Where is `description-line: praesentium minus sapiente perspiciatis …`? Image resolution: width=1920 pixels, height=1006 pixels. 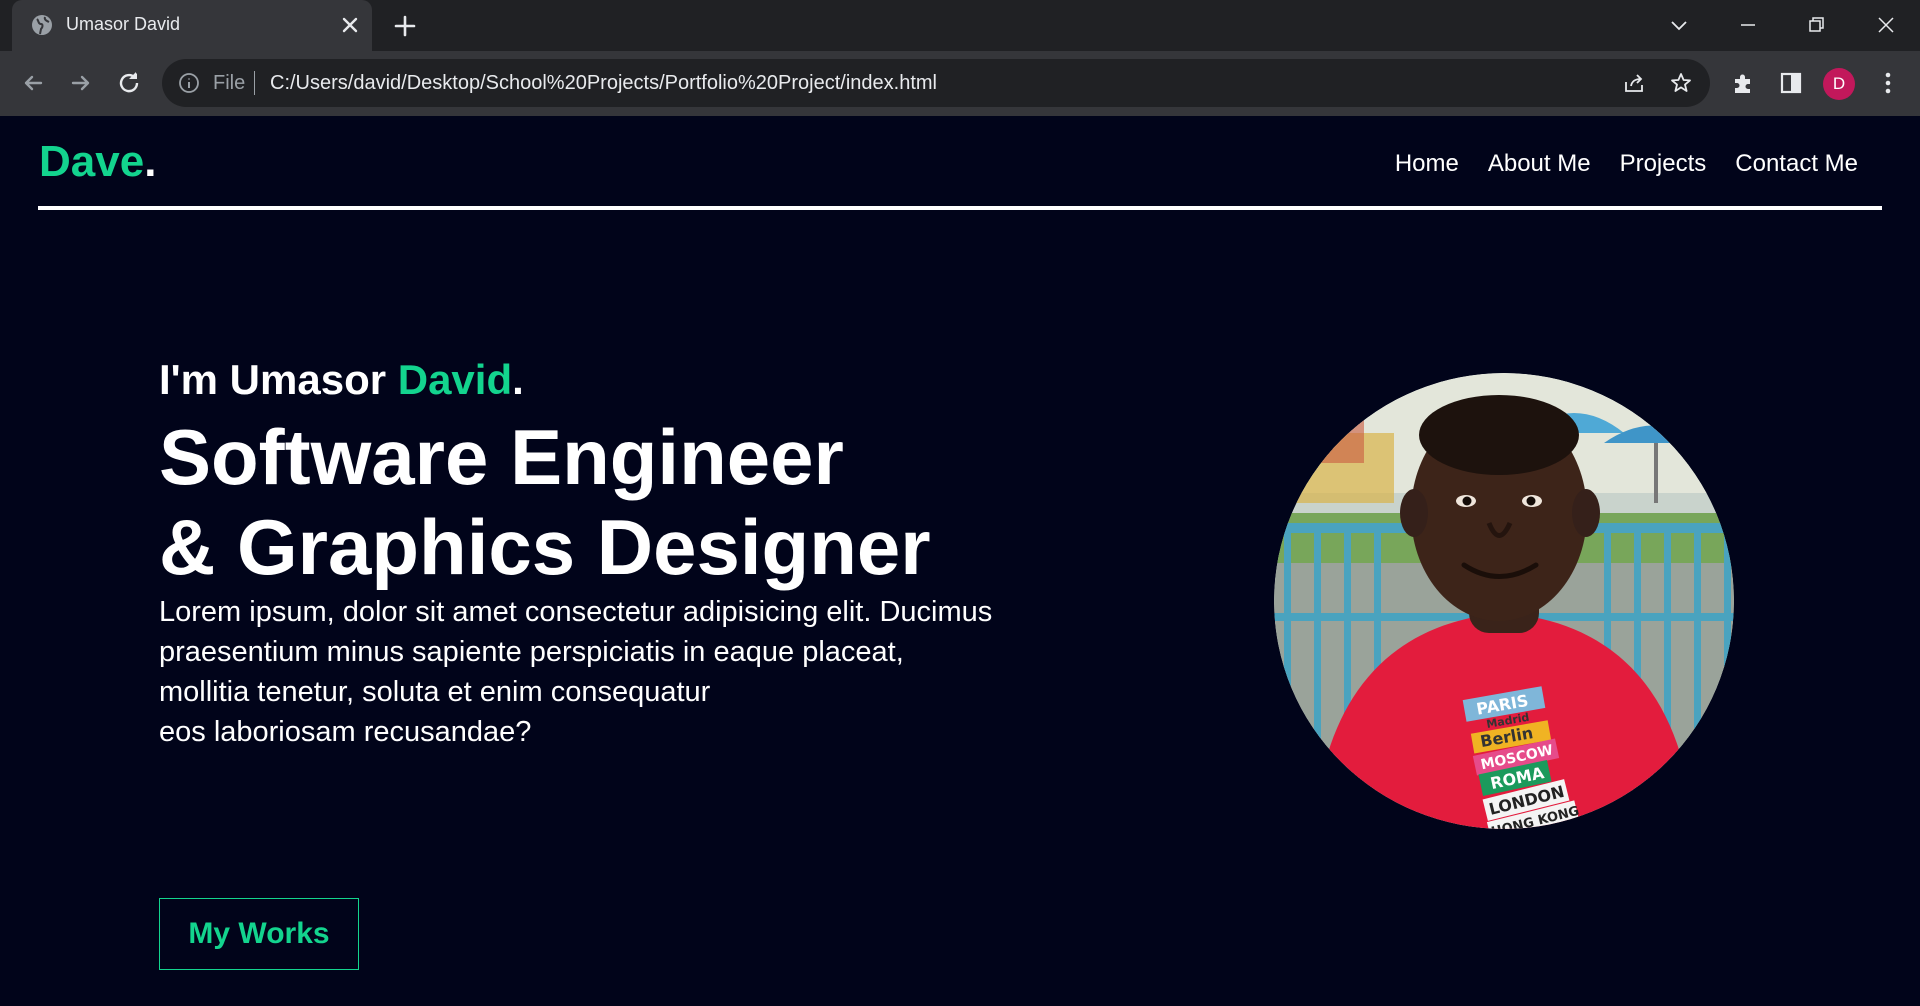 description-line: praesentium minus sapiente perspiciatis … is located at coordinates (531, 652).